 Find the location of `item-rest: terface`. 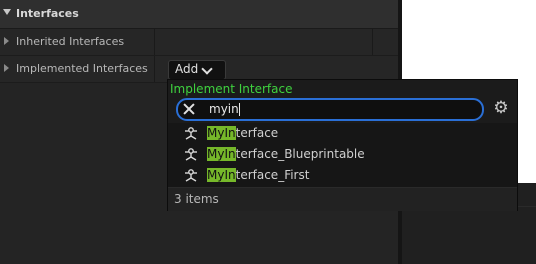

item-rest: terface is located at coordinates (257, 133).